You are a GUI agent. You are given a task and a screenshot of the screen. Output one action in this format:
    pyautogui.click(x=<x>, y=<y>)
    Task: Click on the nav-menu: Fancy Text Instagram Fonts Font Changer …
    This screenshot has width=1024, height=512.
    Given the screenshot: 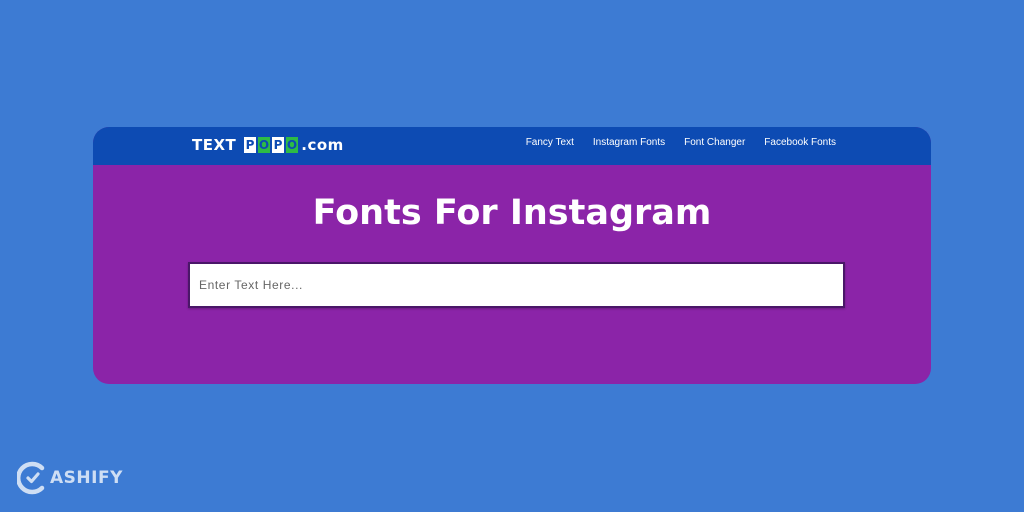 What is the action you would take?
    pyautogui.click(x=681, y=142)
    